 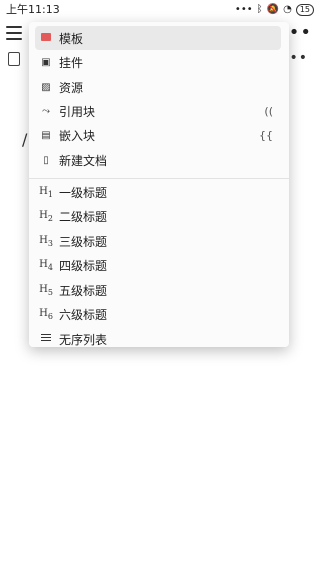 What do you see at coordinates (14, 33) in the screenshot?
I see `menu-icon` at bounding box center [14, 33].